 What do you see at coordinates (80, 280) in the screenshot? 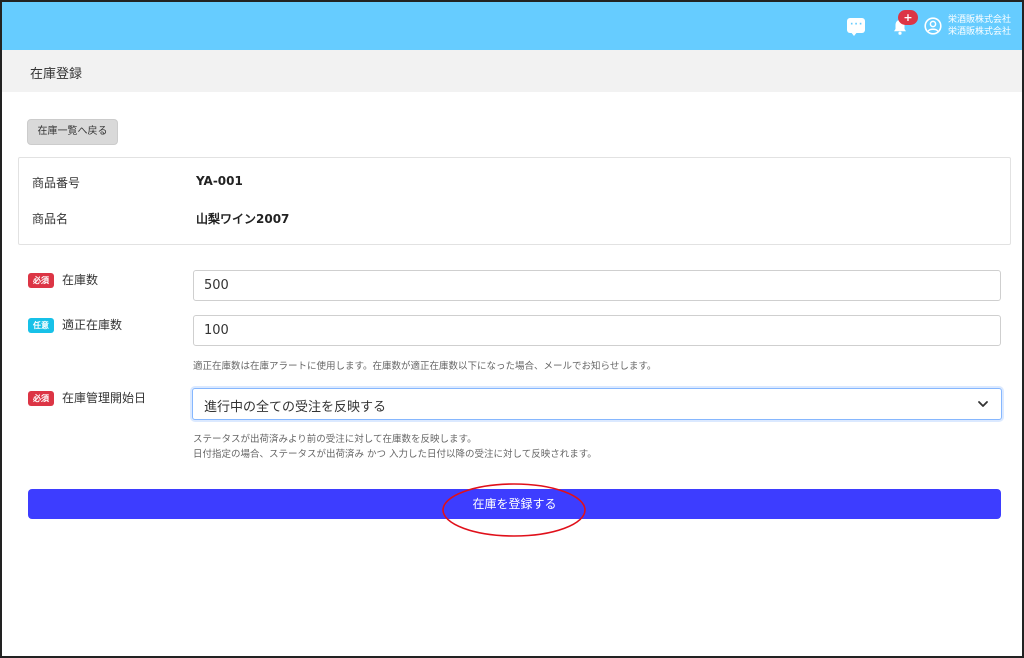
I see `stock-quantity-label: 在庫数` at bounding box center [80, 280].